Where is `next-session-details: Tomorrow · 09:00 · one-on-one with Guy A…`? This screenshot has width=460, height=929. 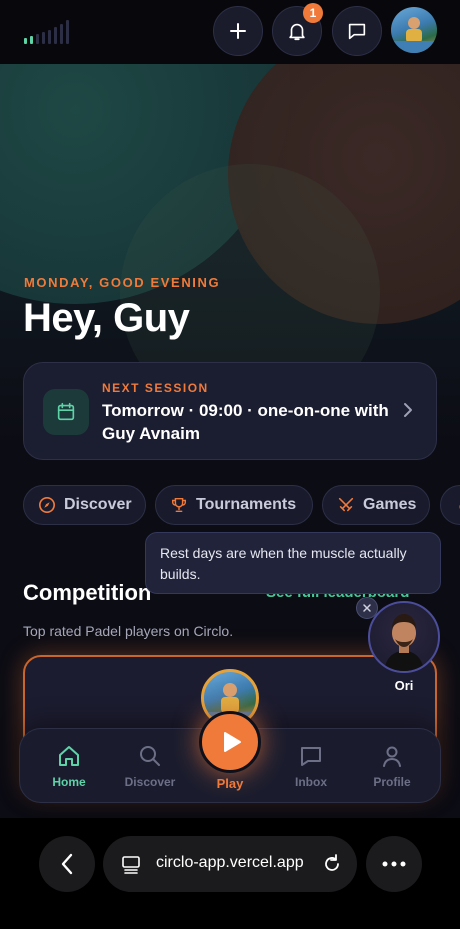 next-session-details: Tomorrow · 09:00 · one-on-one with Guy A… is located at coordinates (245, 422).